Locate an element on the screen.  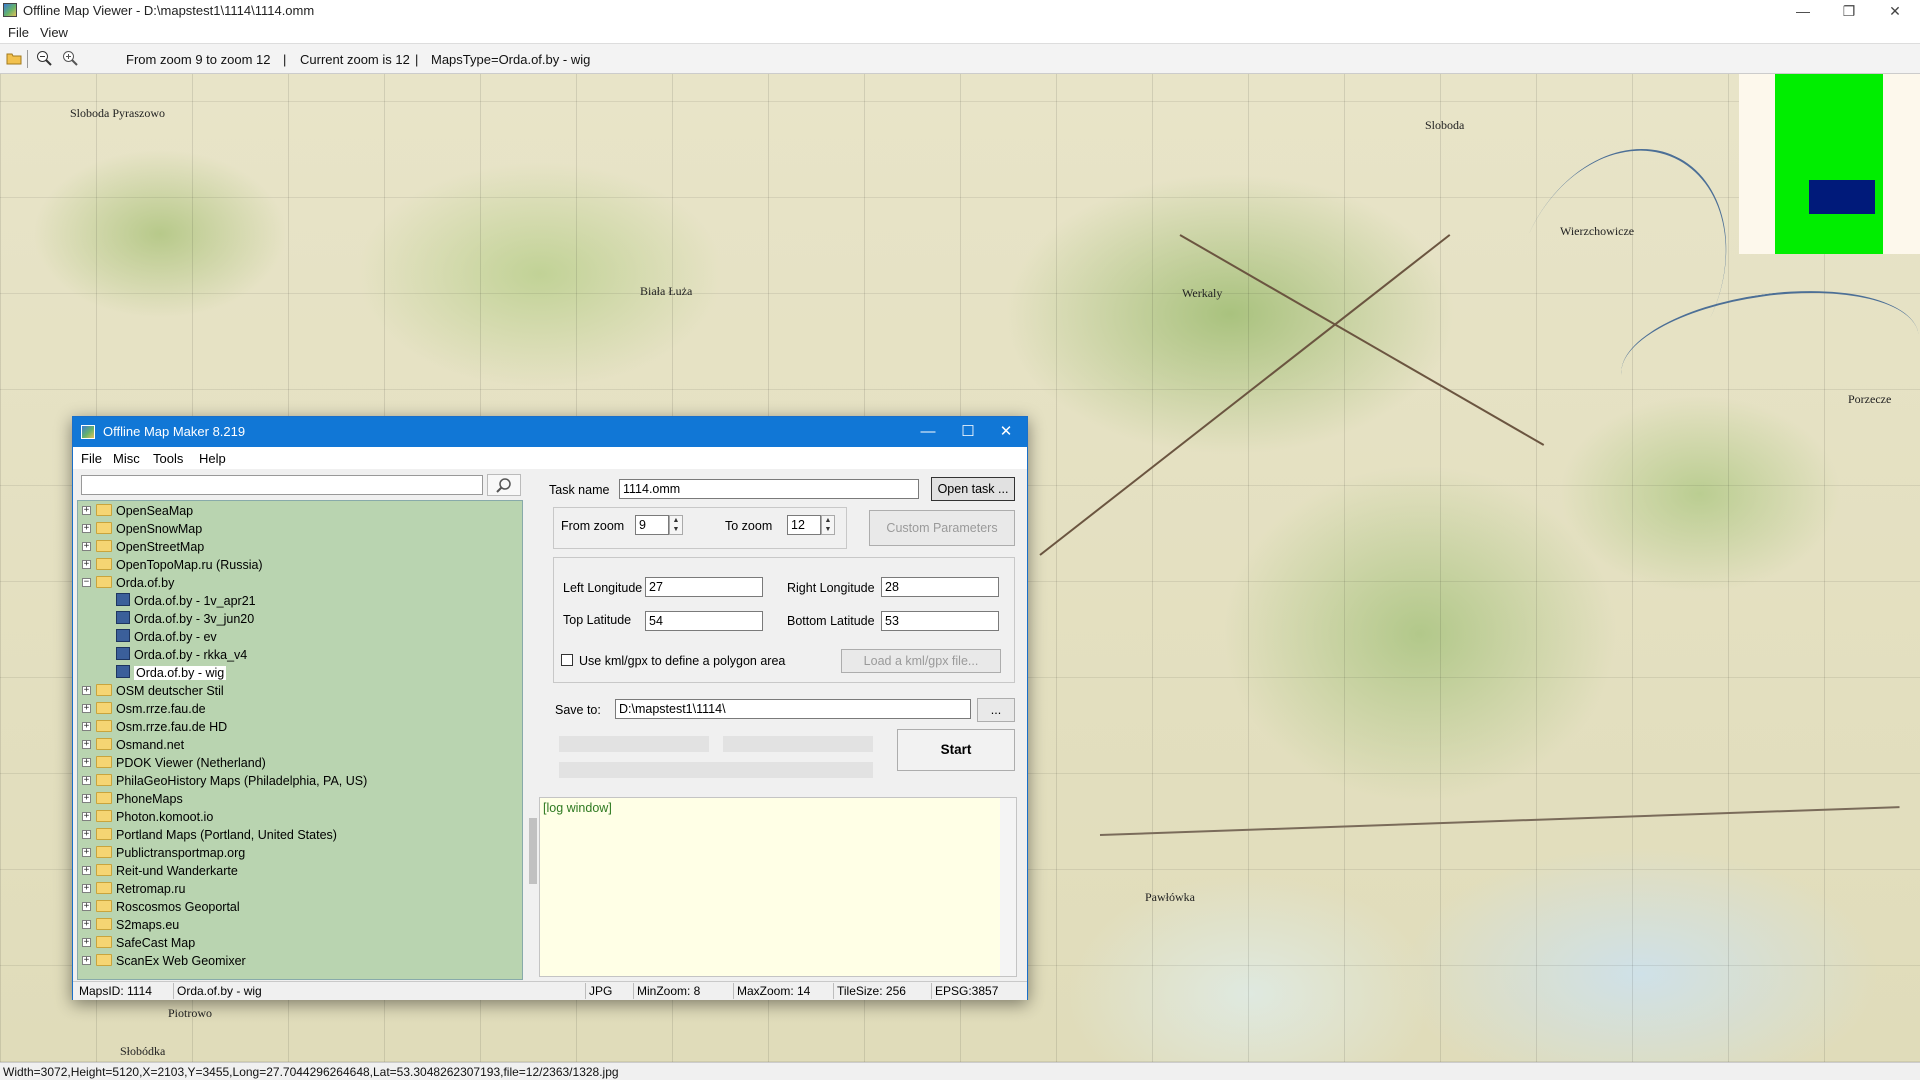
from-zoom-stepper: ▲ ▼ is located at coordinates (676, 525).